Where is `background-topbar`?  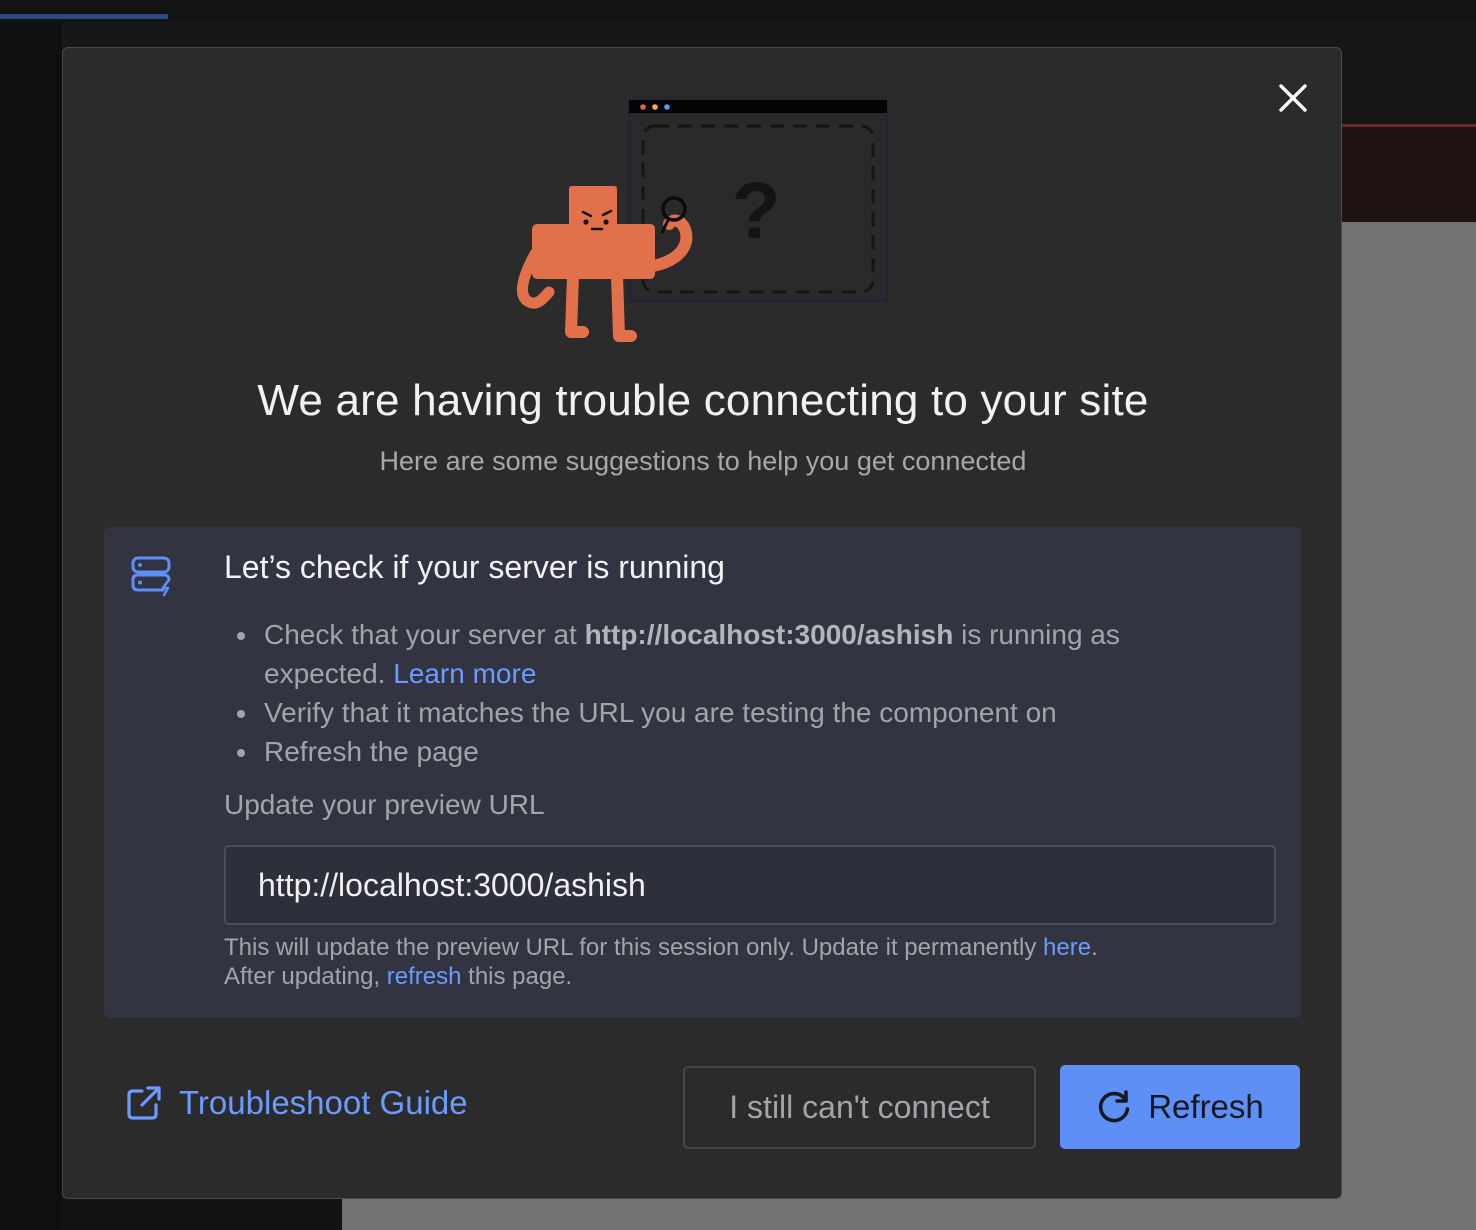
background-topbar is located at coordinates (738, 11).